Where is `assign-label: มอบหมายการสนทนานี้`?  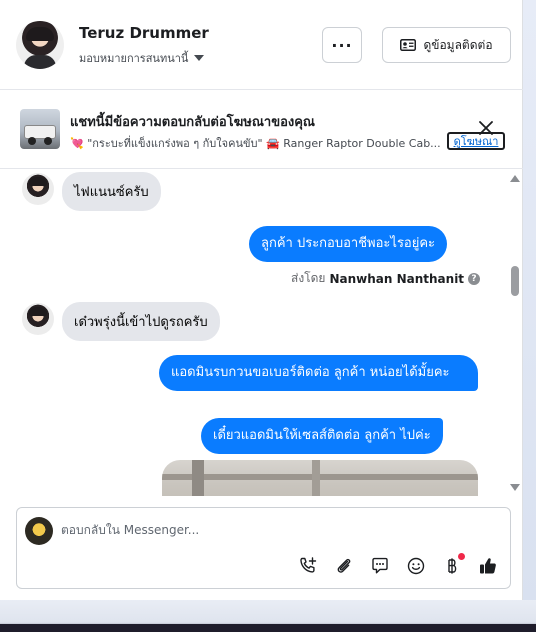 assign-label: มอบหมายการสนทนานี้ is located at coordinates (134, 58).